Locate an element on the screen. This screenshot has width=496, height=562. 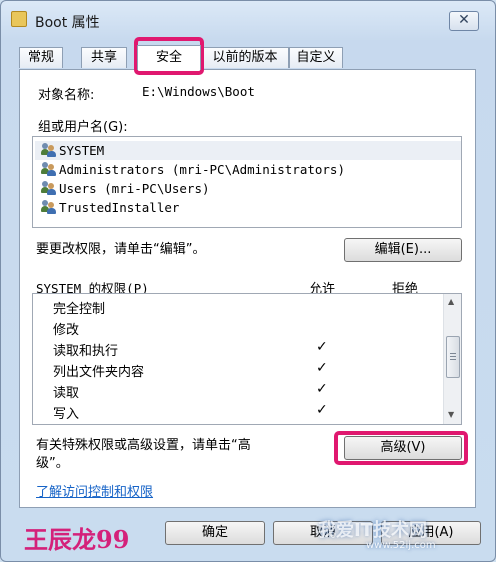
close-button: ✕ is located at coordinates (464, 21).